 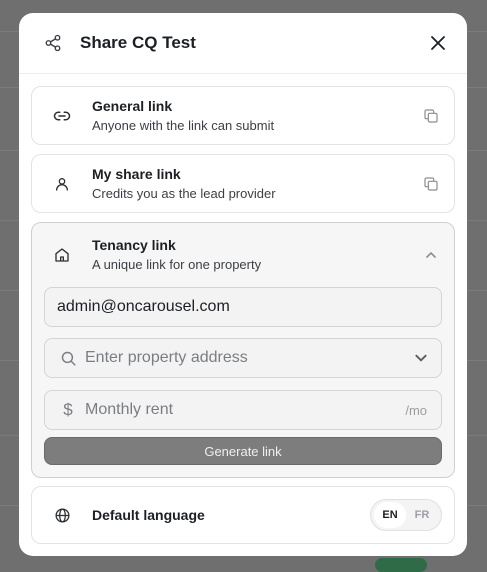 I want to click on share-icon, so click(x=53, y=43).